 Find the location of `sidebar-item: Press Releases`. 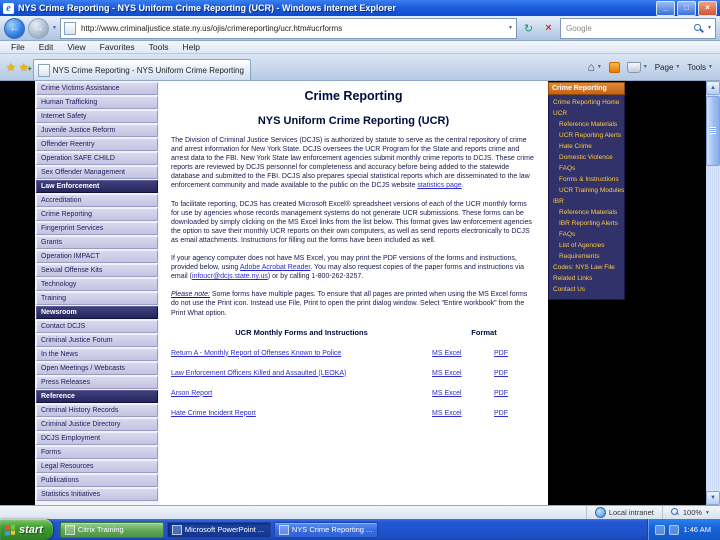

sidebar-item: Press Releases is located at coordinates (97, 382).